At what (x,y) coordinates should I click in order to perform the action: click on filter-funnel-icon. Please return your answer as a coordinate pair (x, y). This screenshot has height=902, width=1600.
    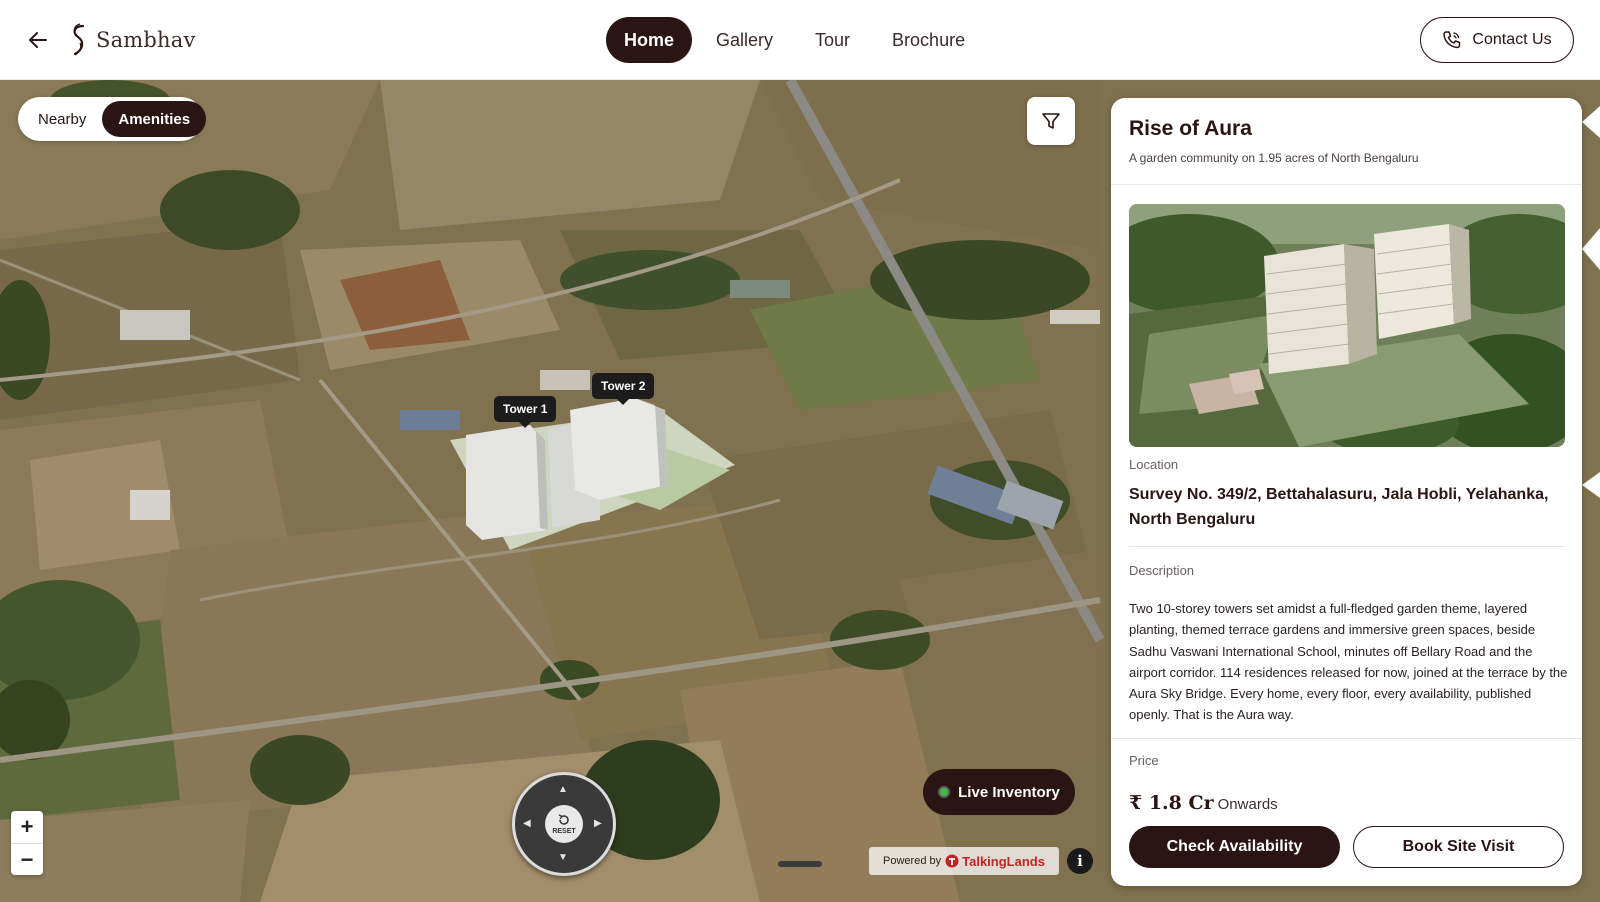
    Looking at the image, I should click on (1051, 121).